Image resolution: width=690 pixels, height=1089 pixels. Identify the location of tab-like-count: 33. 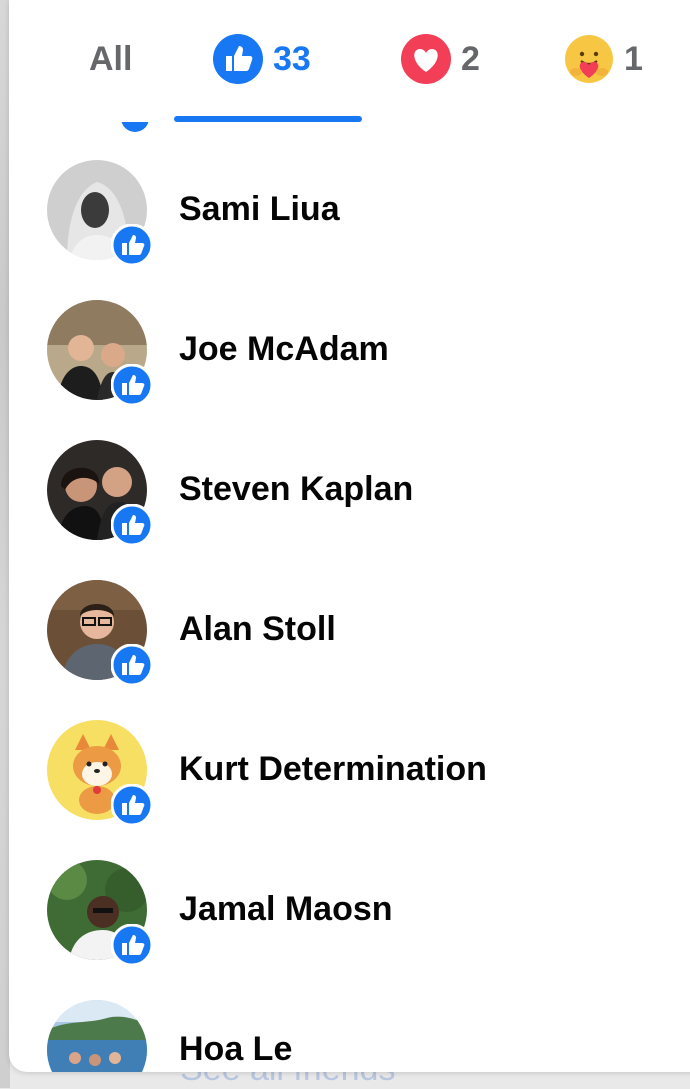
(292, 58).